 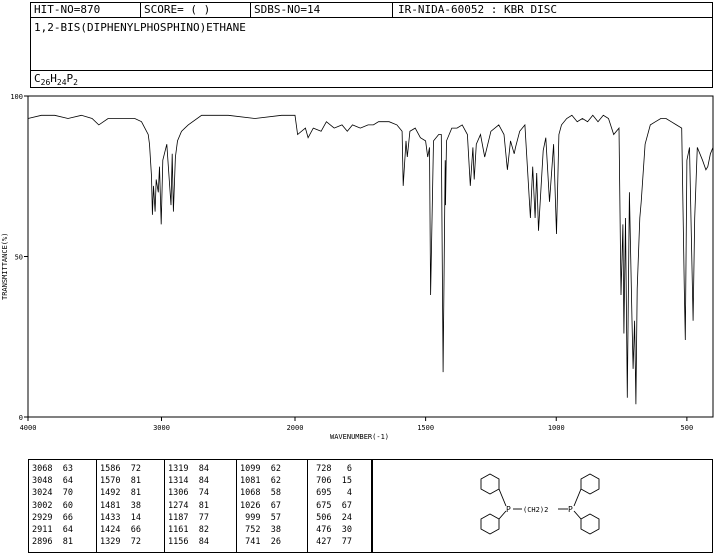 I want to click on phosphorus-right: P, so click(x=570, y=509).